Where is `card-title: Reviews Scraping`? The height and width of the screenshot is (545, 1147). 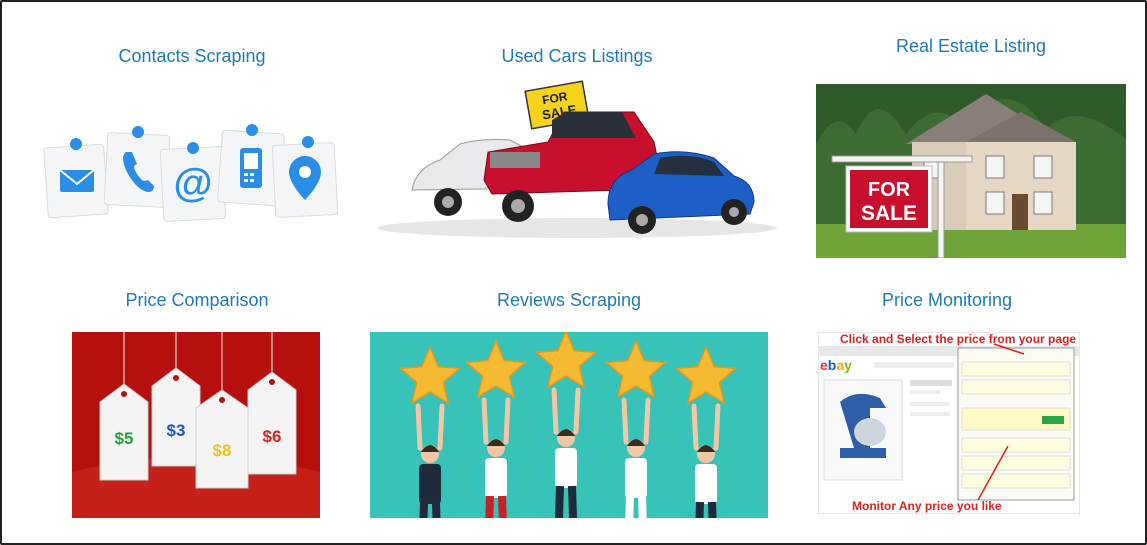
card-title: Reviews Scraping is located at coordinates (569, 300).